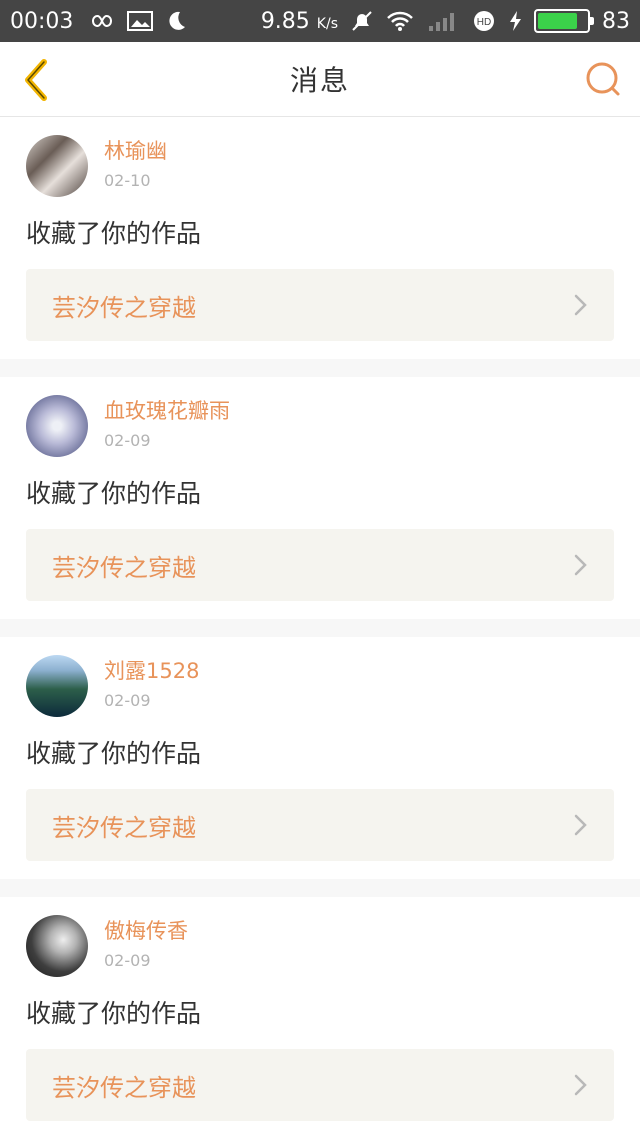  I want to click on nav-bar: 消息, so click(320, 79).